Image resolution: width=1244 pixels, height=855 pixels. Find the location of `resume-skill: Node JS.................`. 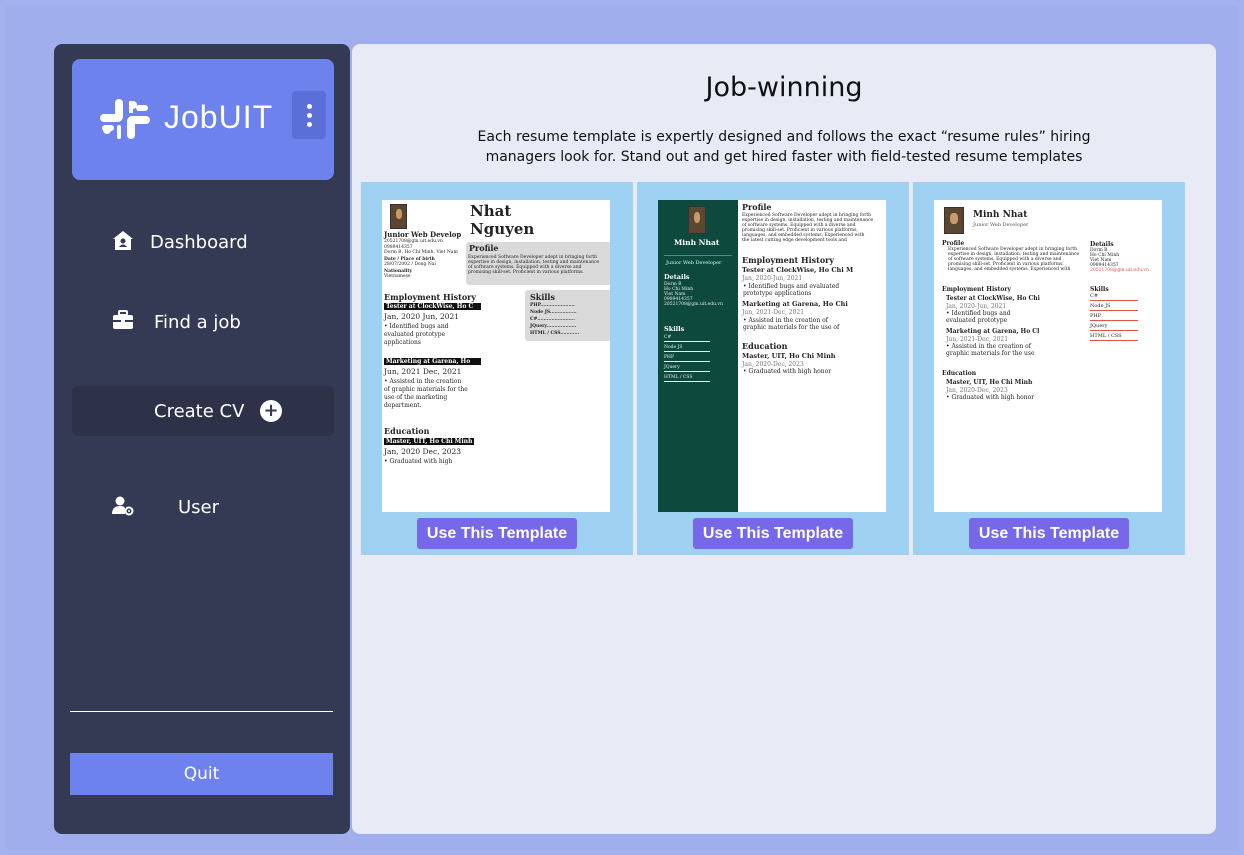

resume-skill: Node JS................. is located at coordinates (553, 312).